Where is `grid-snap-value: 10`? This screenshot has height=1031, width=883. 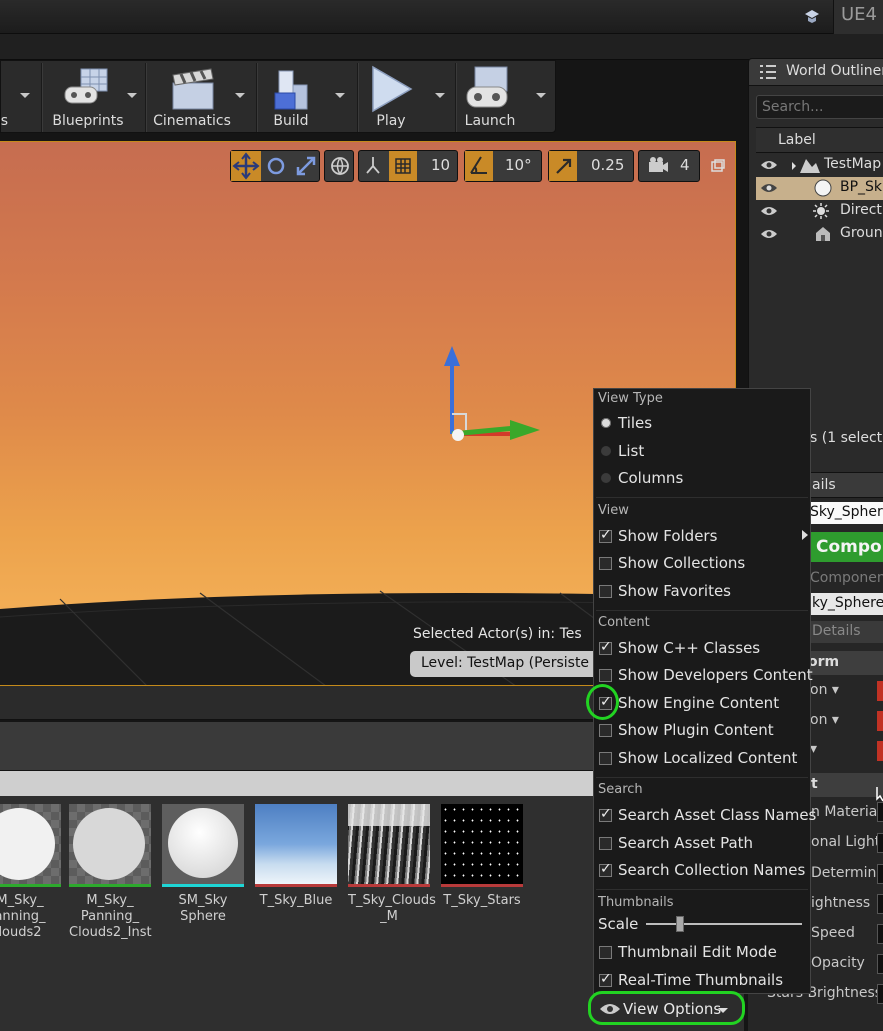
grid-snap-value: 10 is located at coordinates (440, 165).